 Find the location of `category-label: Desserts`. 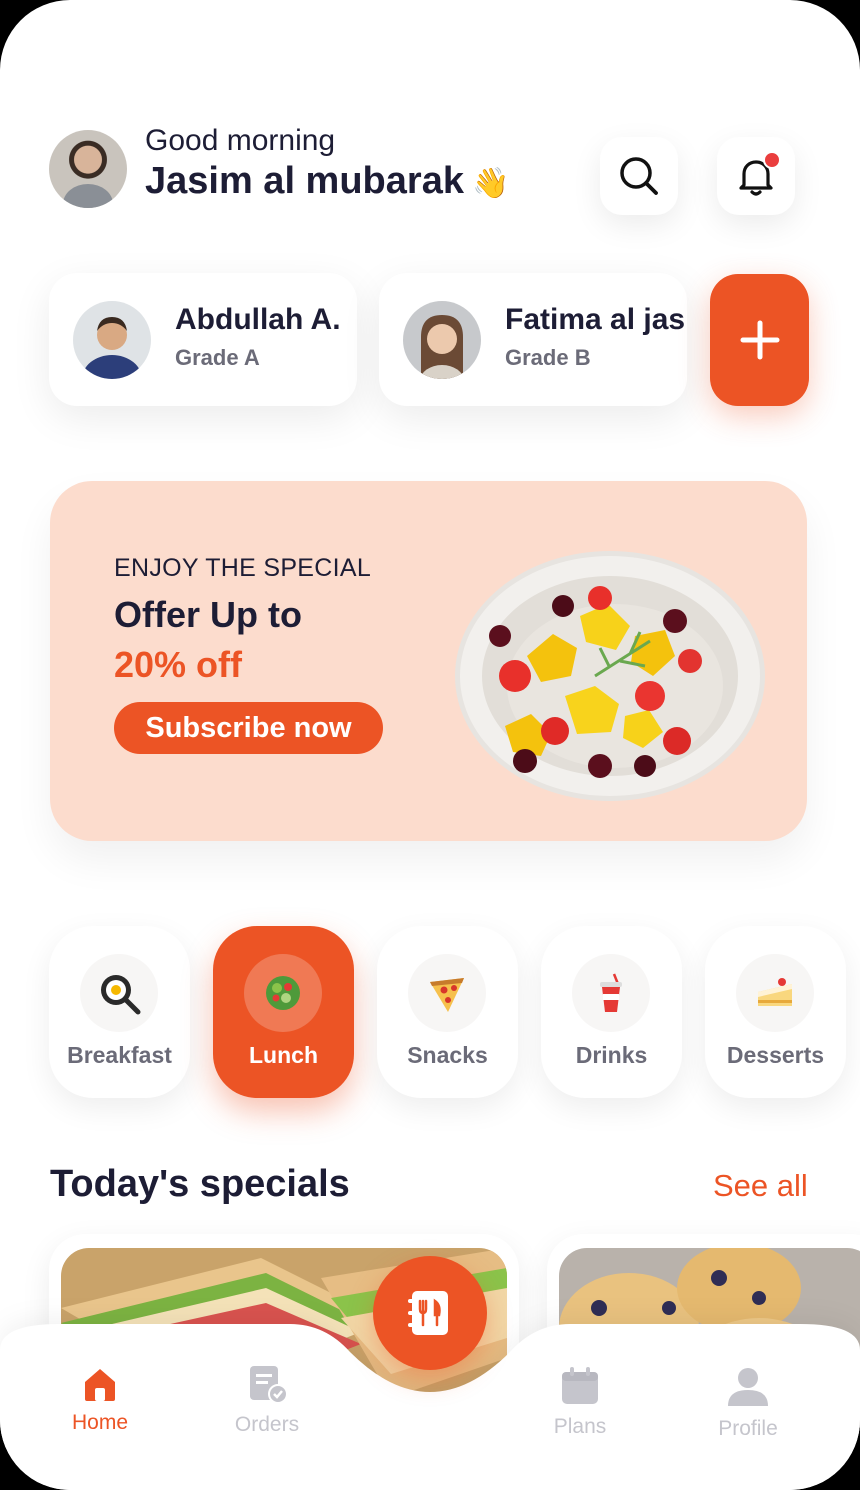

category-label: Desserts is located at coordinates (775, 1055).